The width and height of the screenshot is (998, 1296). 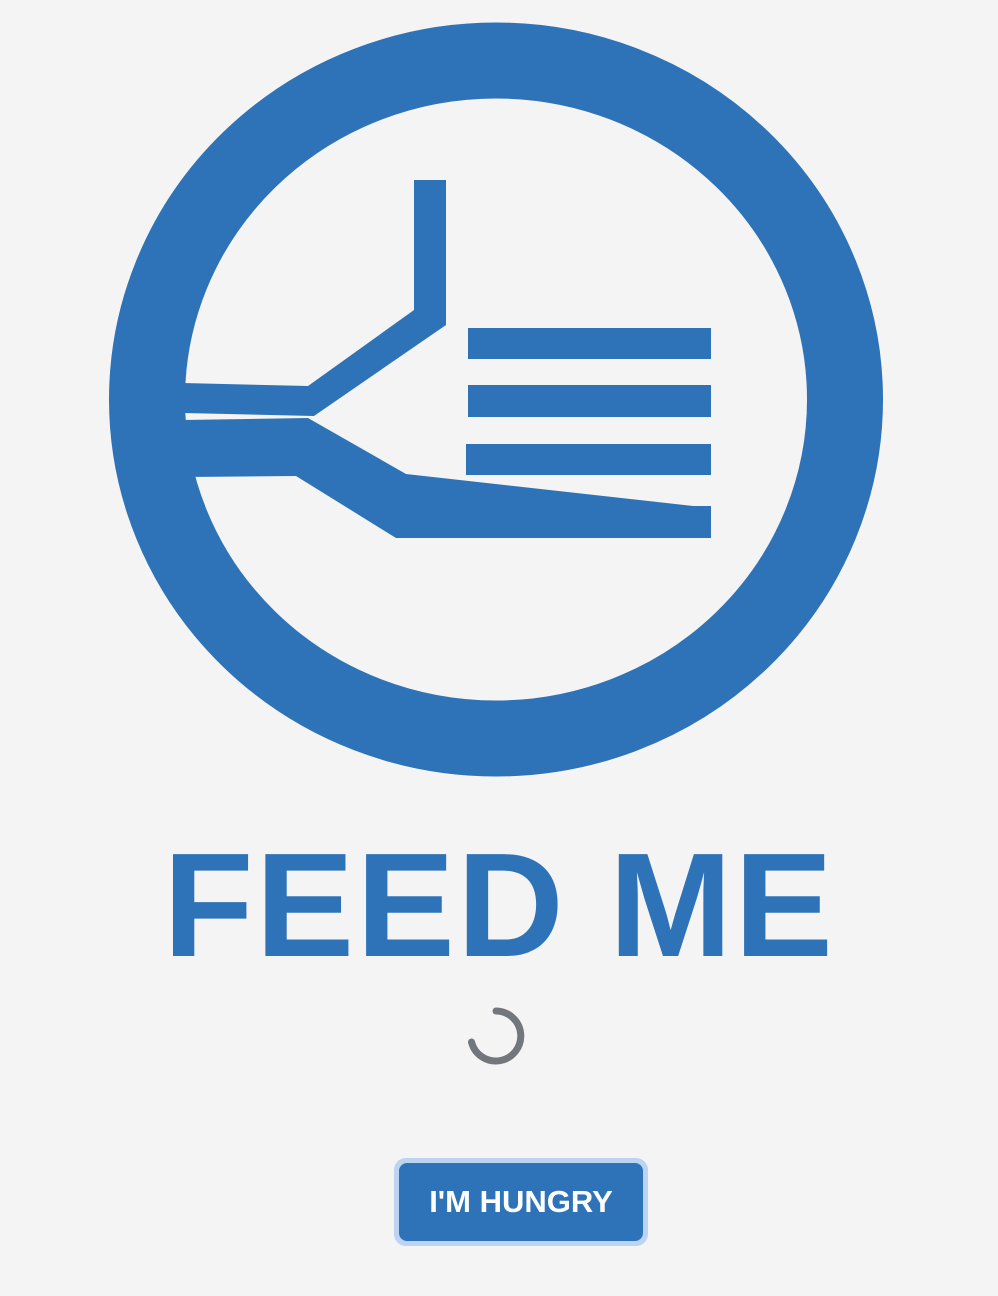 I want to click on loading-spinner-icon, so click(x=496, y=1036).